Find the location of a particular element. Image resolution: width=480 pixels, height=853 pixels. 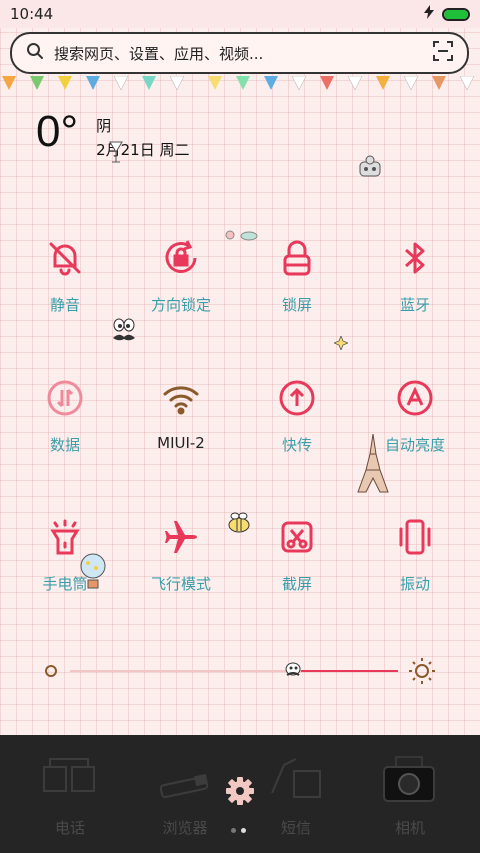

data-icon is located at coordinates (65, 398).